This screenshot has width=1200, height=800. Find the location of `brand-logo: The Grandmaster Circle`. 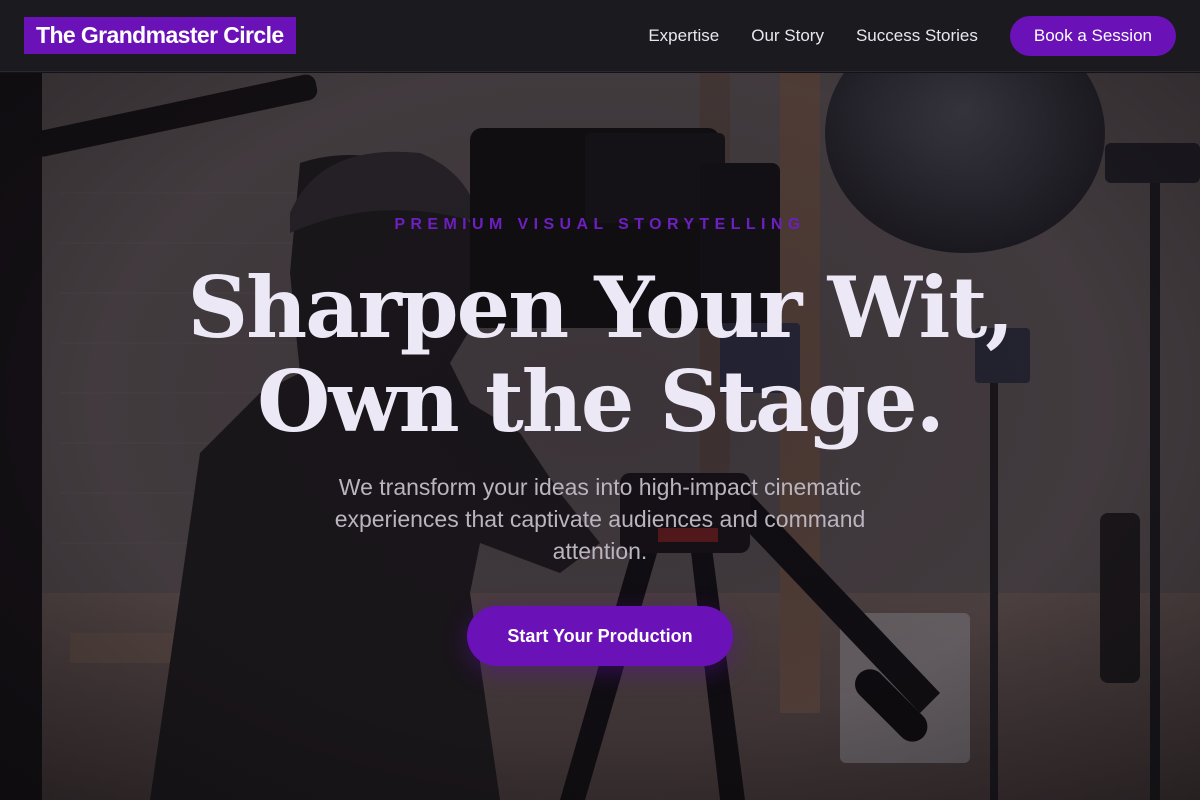

brand-logo: The Grandmaster Circle is located at coordinates (160, 35).